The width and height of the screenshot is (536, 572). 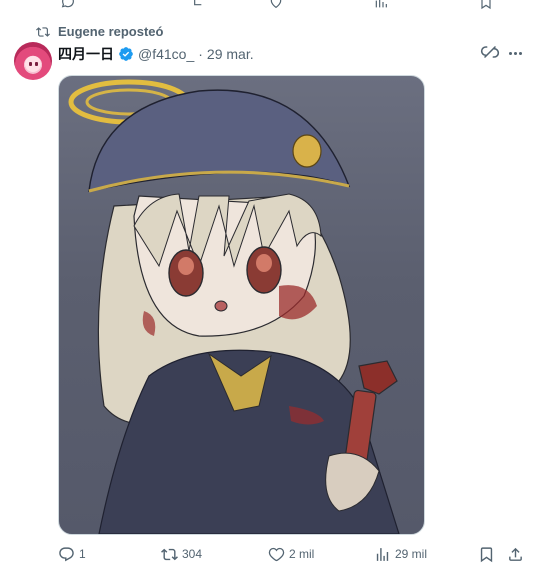 I want to click on reply-count: 1, so click(x=82, y=554).